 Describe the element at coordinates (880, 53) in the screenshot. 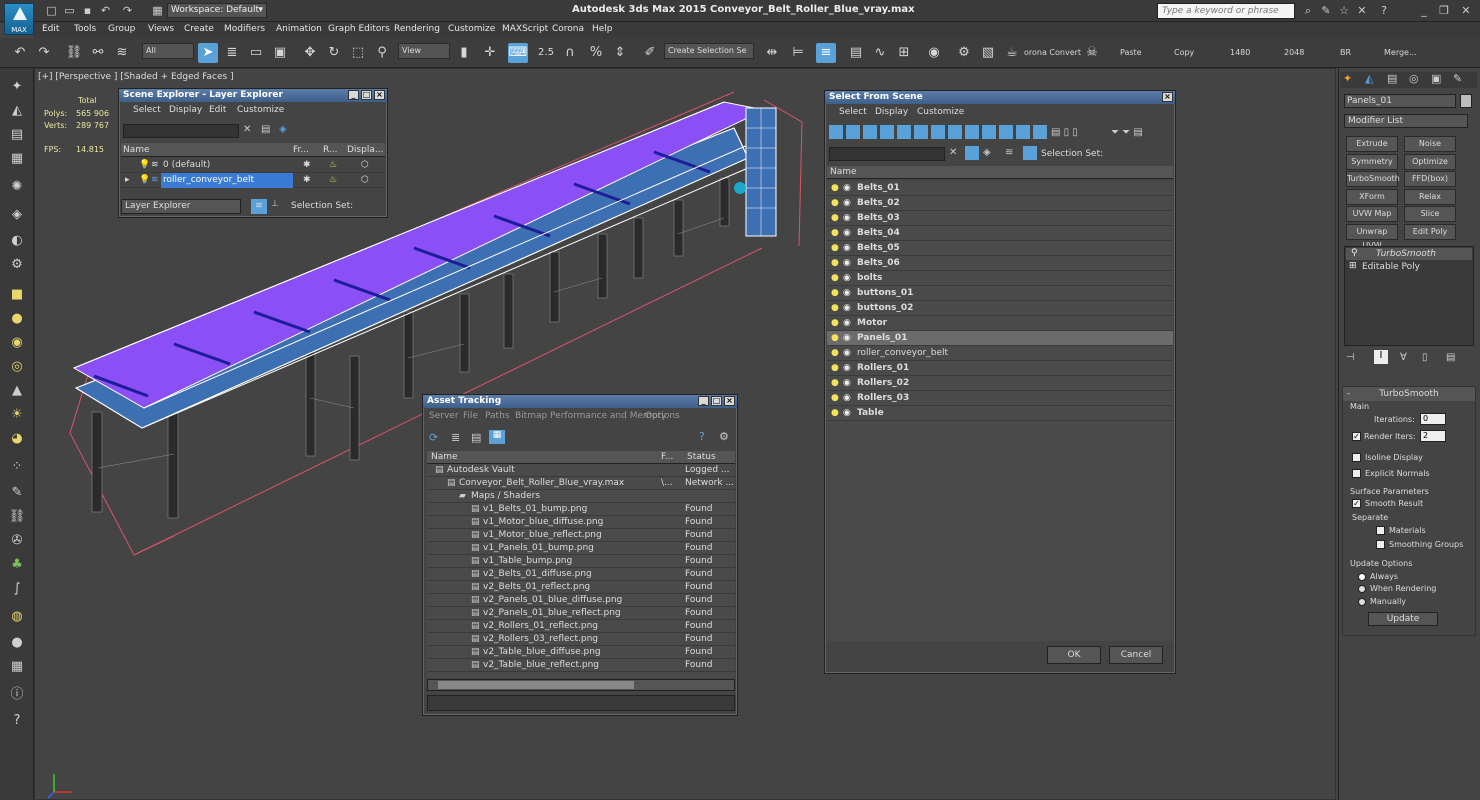

I see `curve-editor-icon: ∿` at that location.